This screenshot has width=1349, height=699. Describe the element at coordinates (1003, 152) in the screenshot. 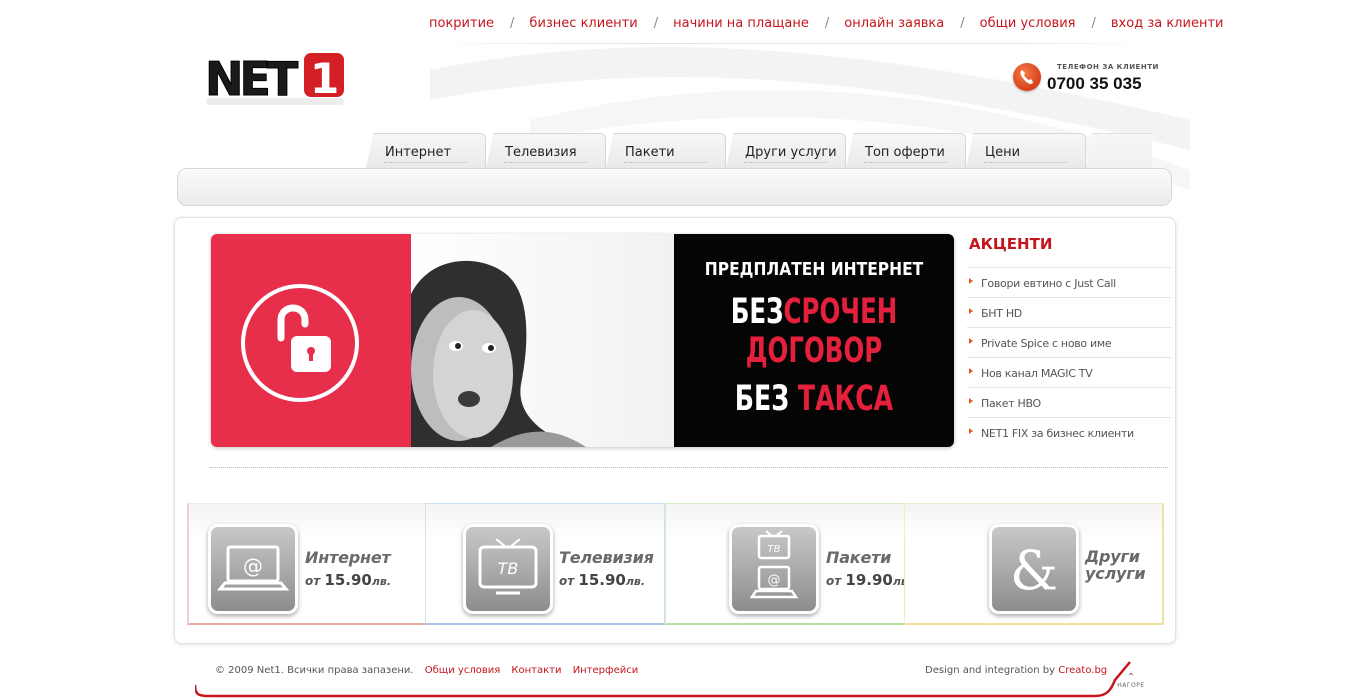

I see `tab-label: Цени` at that location.